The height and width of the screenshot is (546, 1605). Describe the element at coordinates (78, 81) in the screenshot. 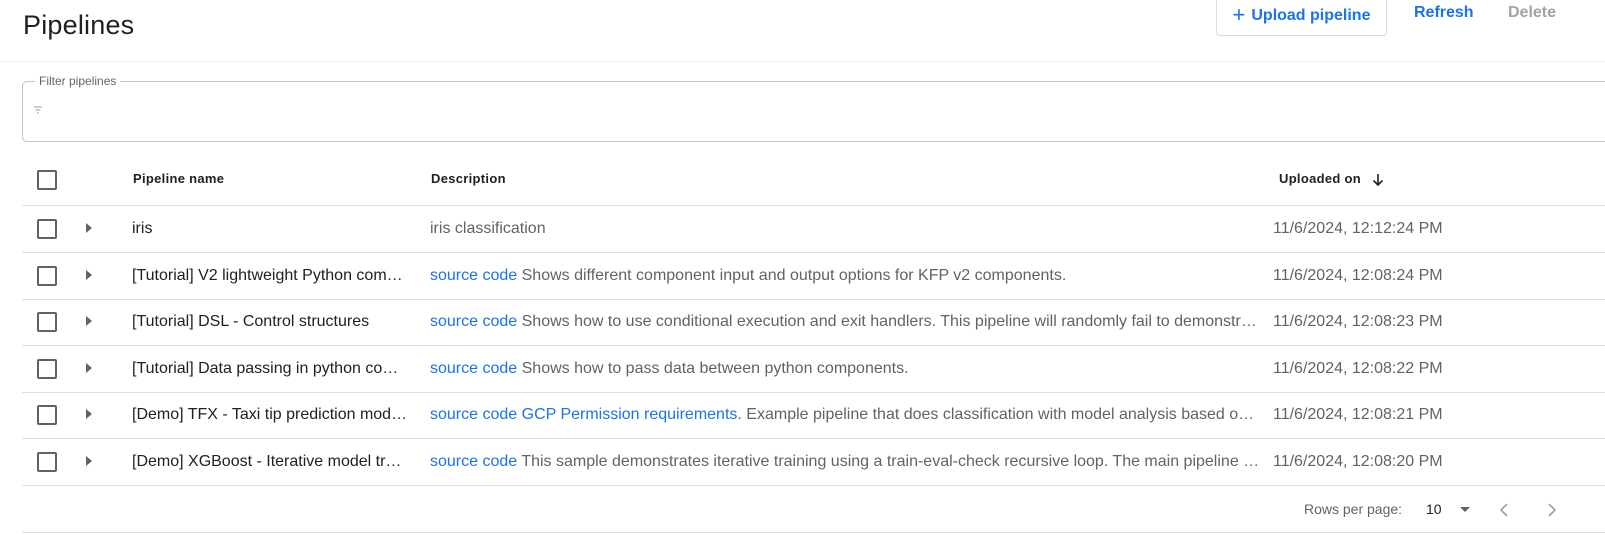

I see `filter-label: Filter pipelines` at that location.